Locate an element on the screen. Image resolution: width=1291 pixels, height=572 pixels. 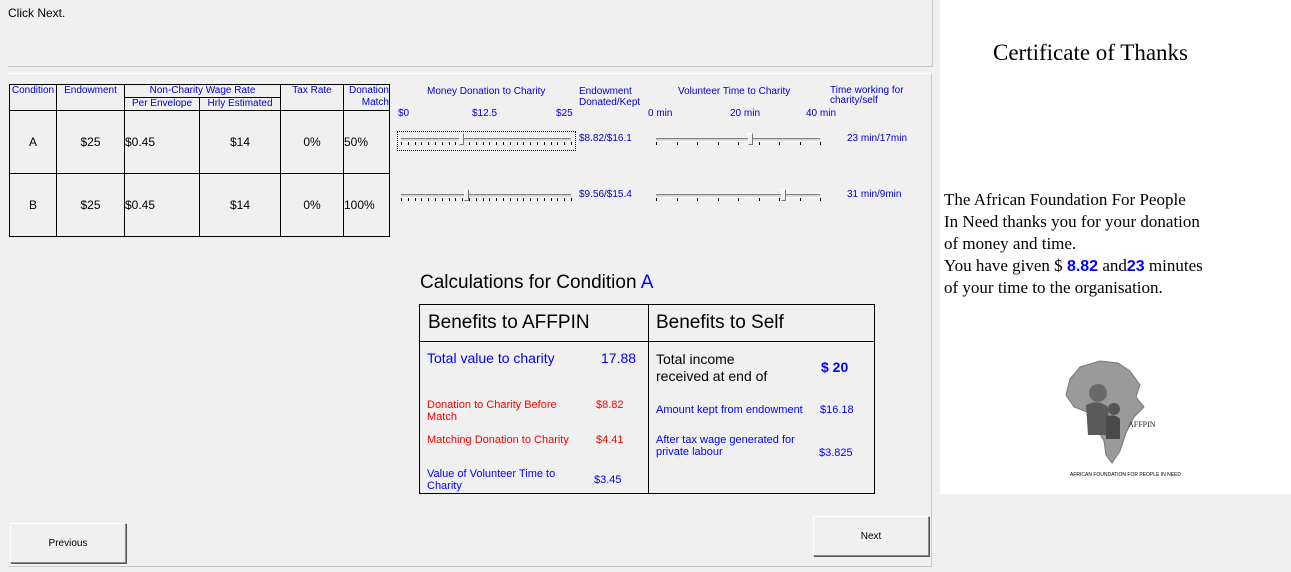
time-working-value: 23 min/17min is located at coordinates (877, 138).